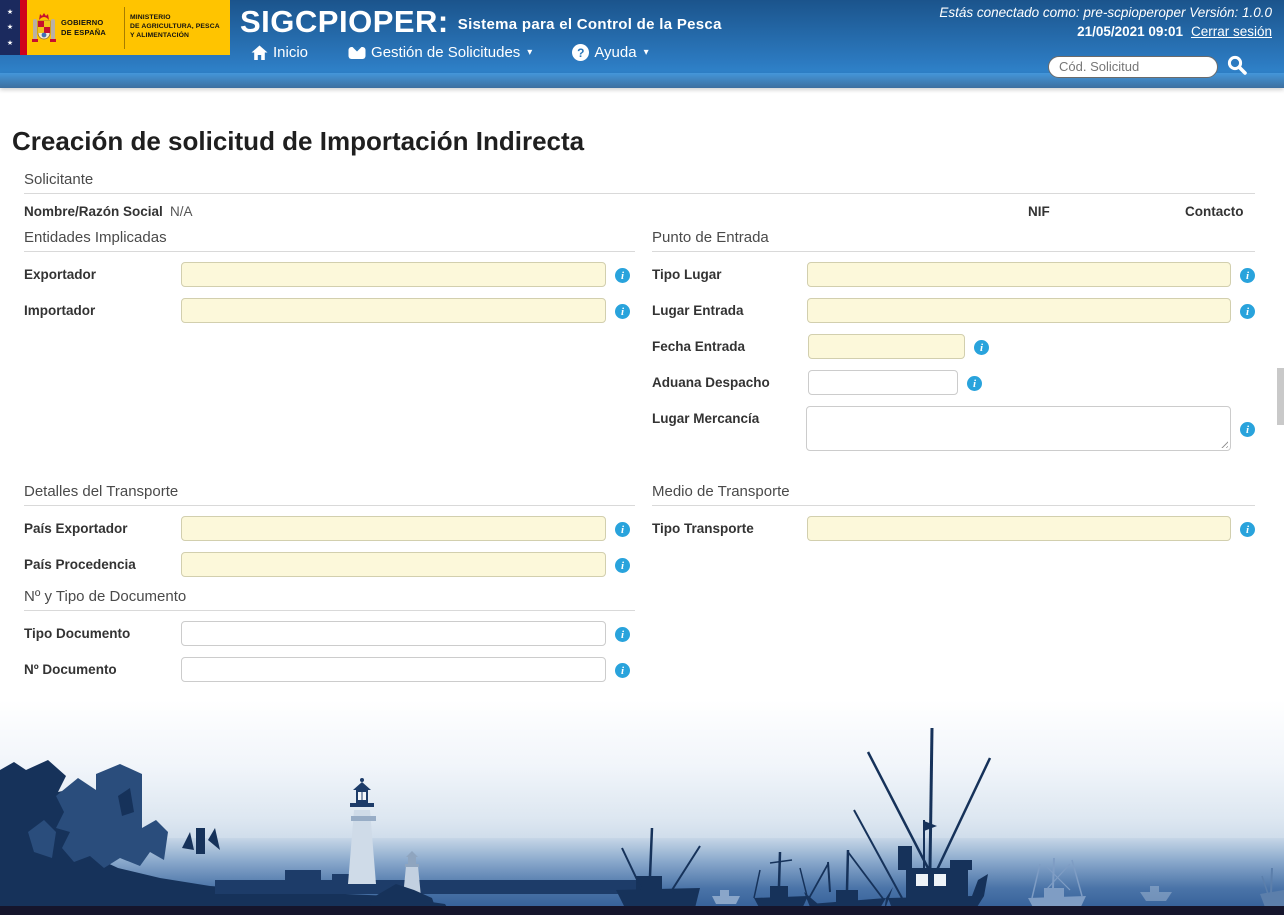 The width and height of the screenshot is (1284, 915). Describe the element at coordinates (953, 494) in the screenshot. I see `section-medio-transporte: Medio de Transporte` at that location.